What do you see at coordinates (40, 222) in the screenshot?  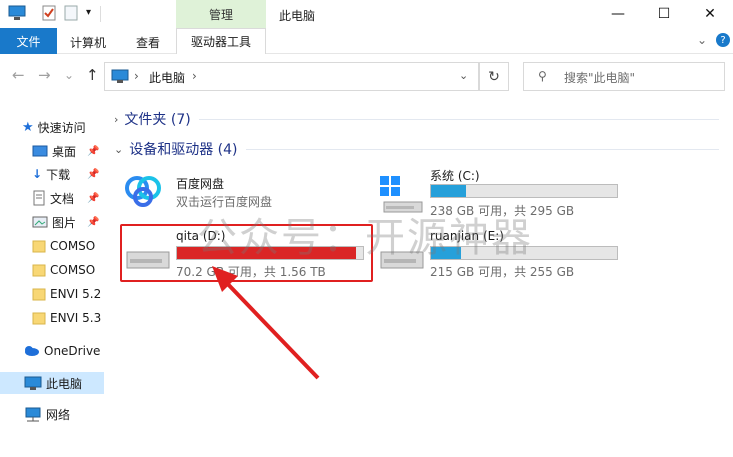 I see `pictures-icon` at bounding box center [40, 222].